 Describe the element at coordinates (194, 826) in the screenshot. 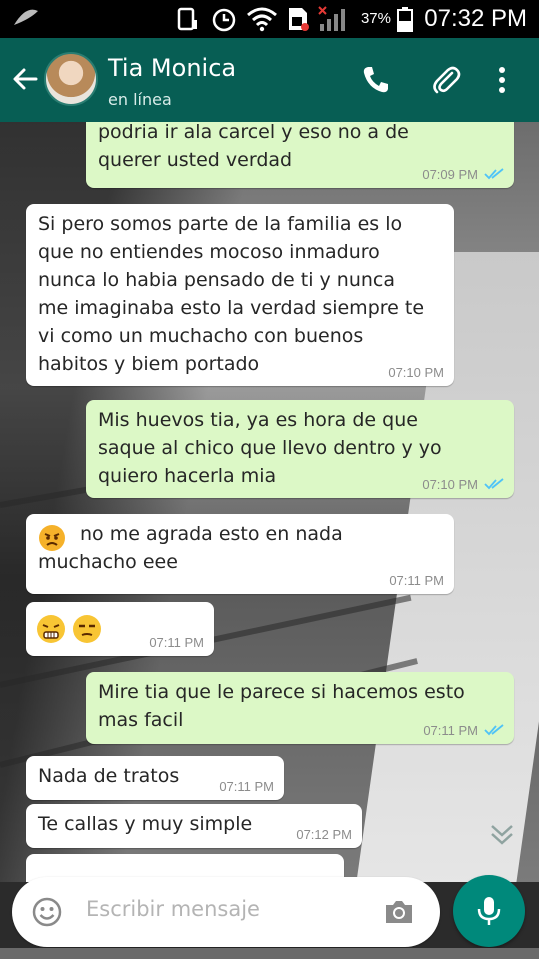

I see `message-bubble-incoming: Te callas y muy simple 07:12 PM` at that location.